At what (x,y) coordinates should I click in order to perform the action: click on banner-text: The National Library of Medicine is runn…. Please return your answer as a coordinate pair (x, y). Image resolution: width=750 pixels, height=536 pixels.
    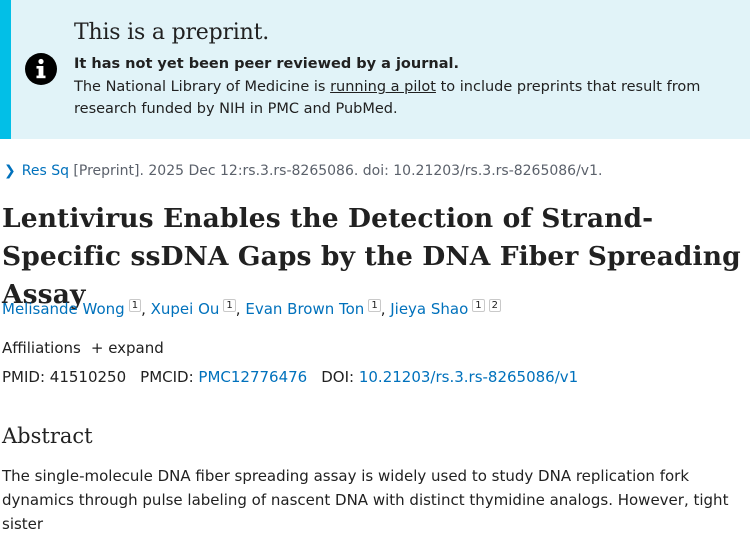
    Looking at the image, I should click on (409, 98).